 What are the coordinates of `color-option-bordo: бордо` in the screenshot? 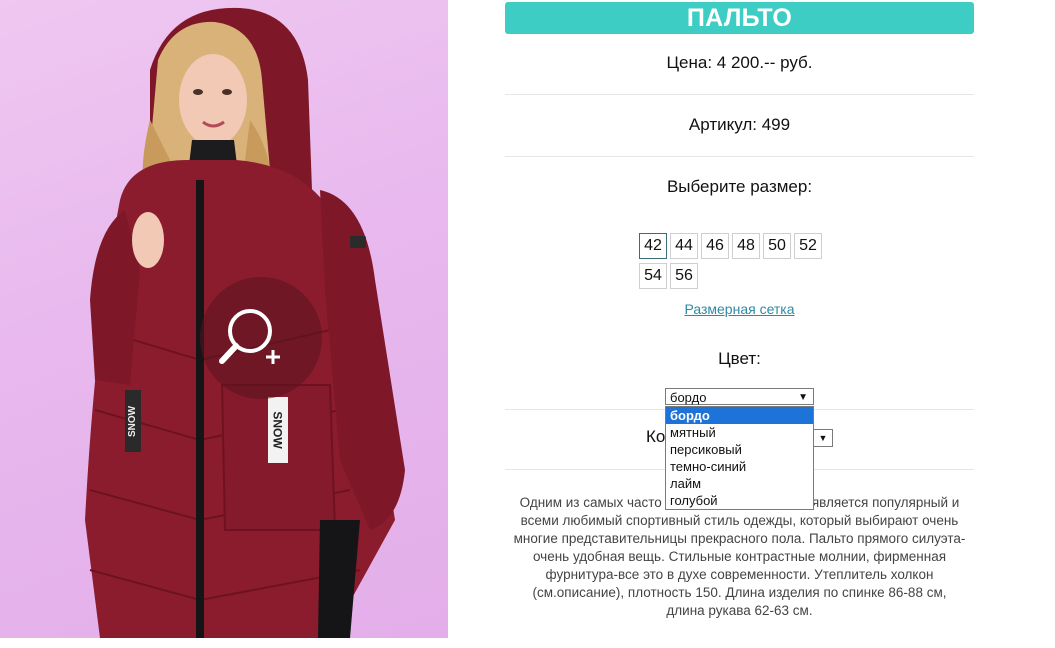 It's located at (739, 415).